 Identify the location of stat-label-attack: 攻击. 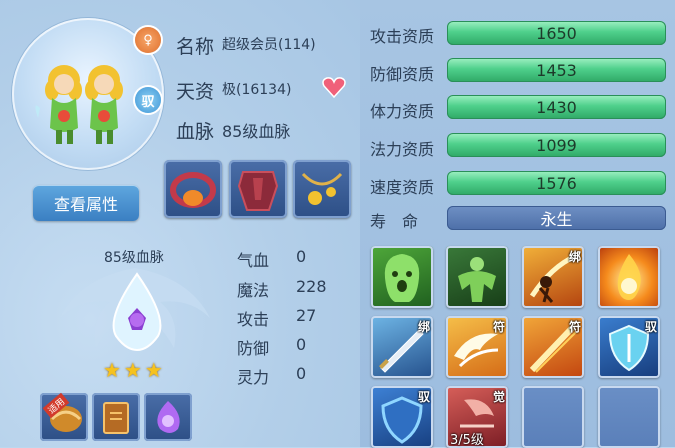
(253, 319).